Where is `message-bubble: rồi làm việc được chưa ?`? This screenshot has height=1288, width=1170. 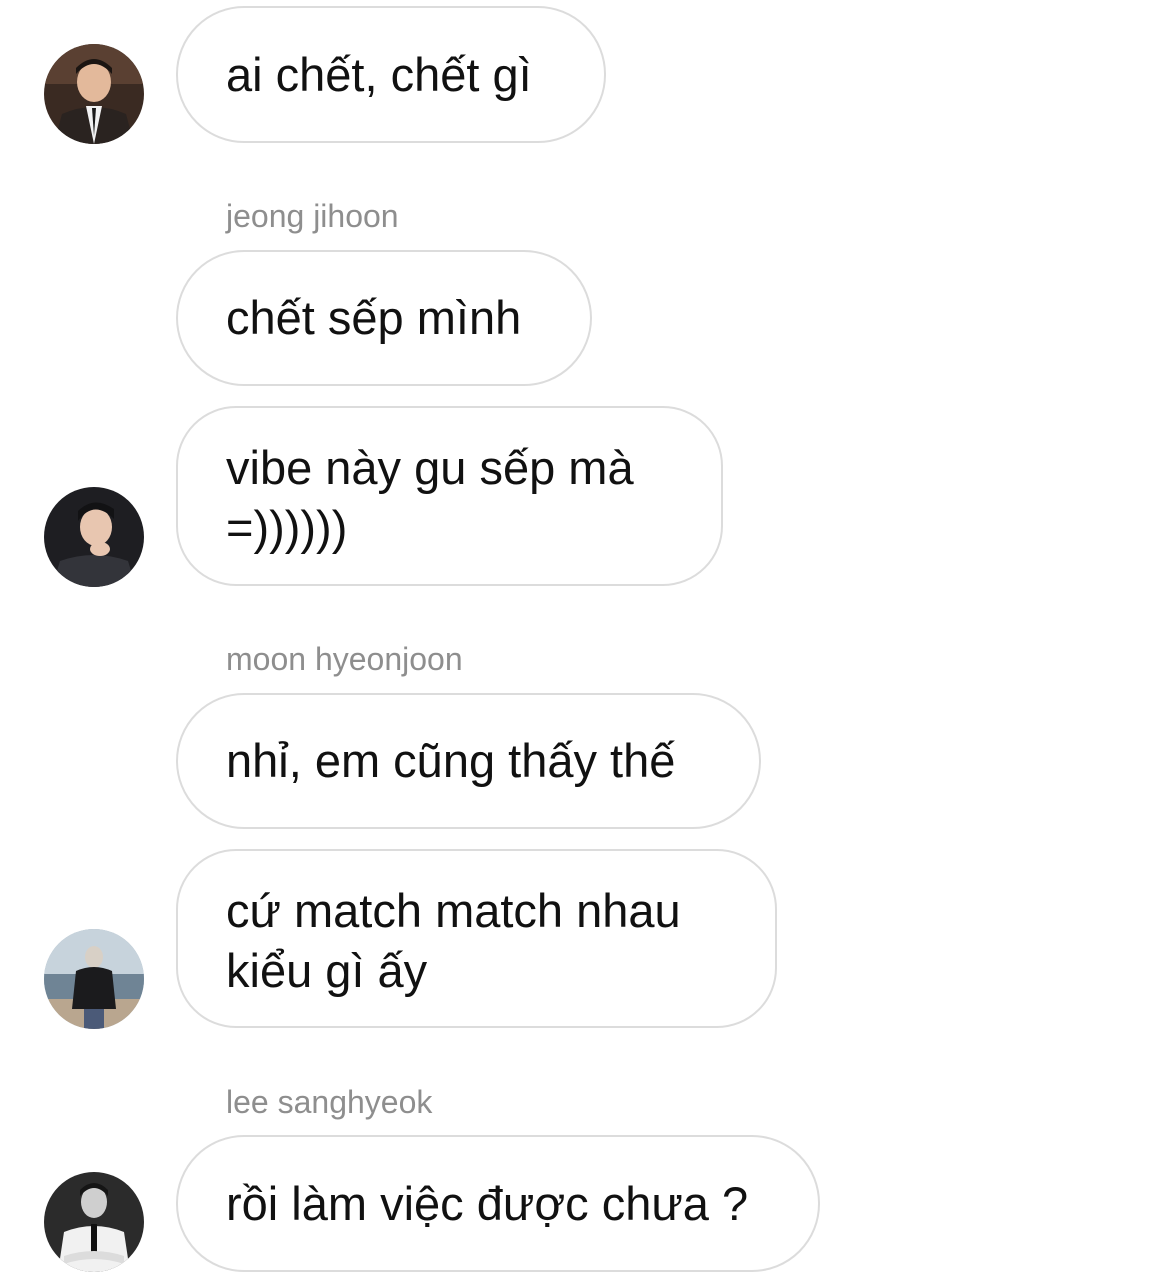 message-bubble: rồi làm việc được chưa ? is located at coordinates (498, 1203).